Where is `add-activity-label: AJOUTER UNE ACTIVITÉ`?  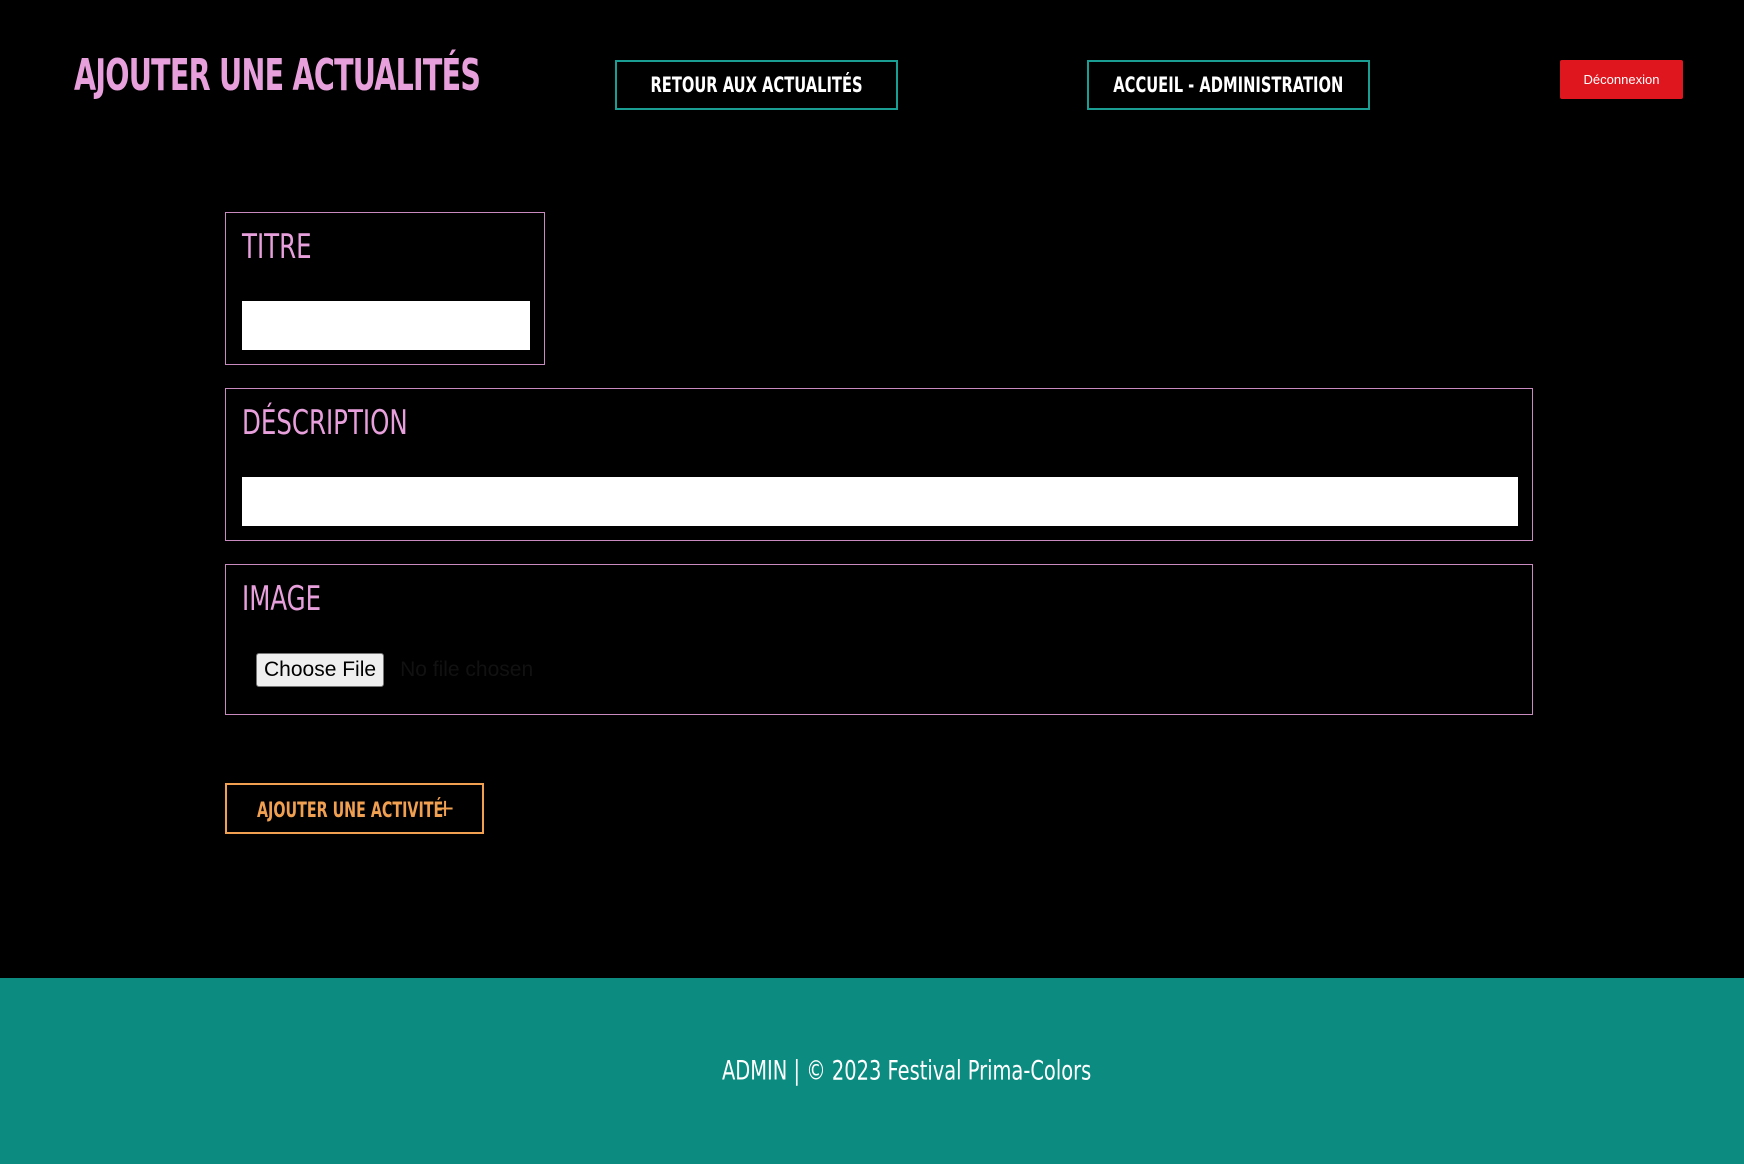 add-activity-label: AJOUTER UNE ACTIVITÉ is located at coordinates (350, 810).